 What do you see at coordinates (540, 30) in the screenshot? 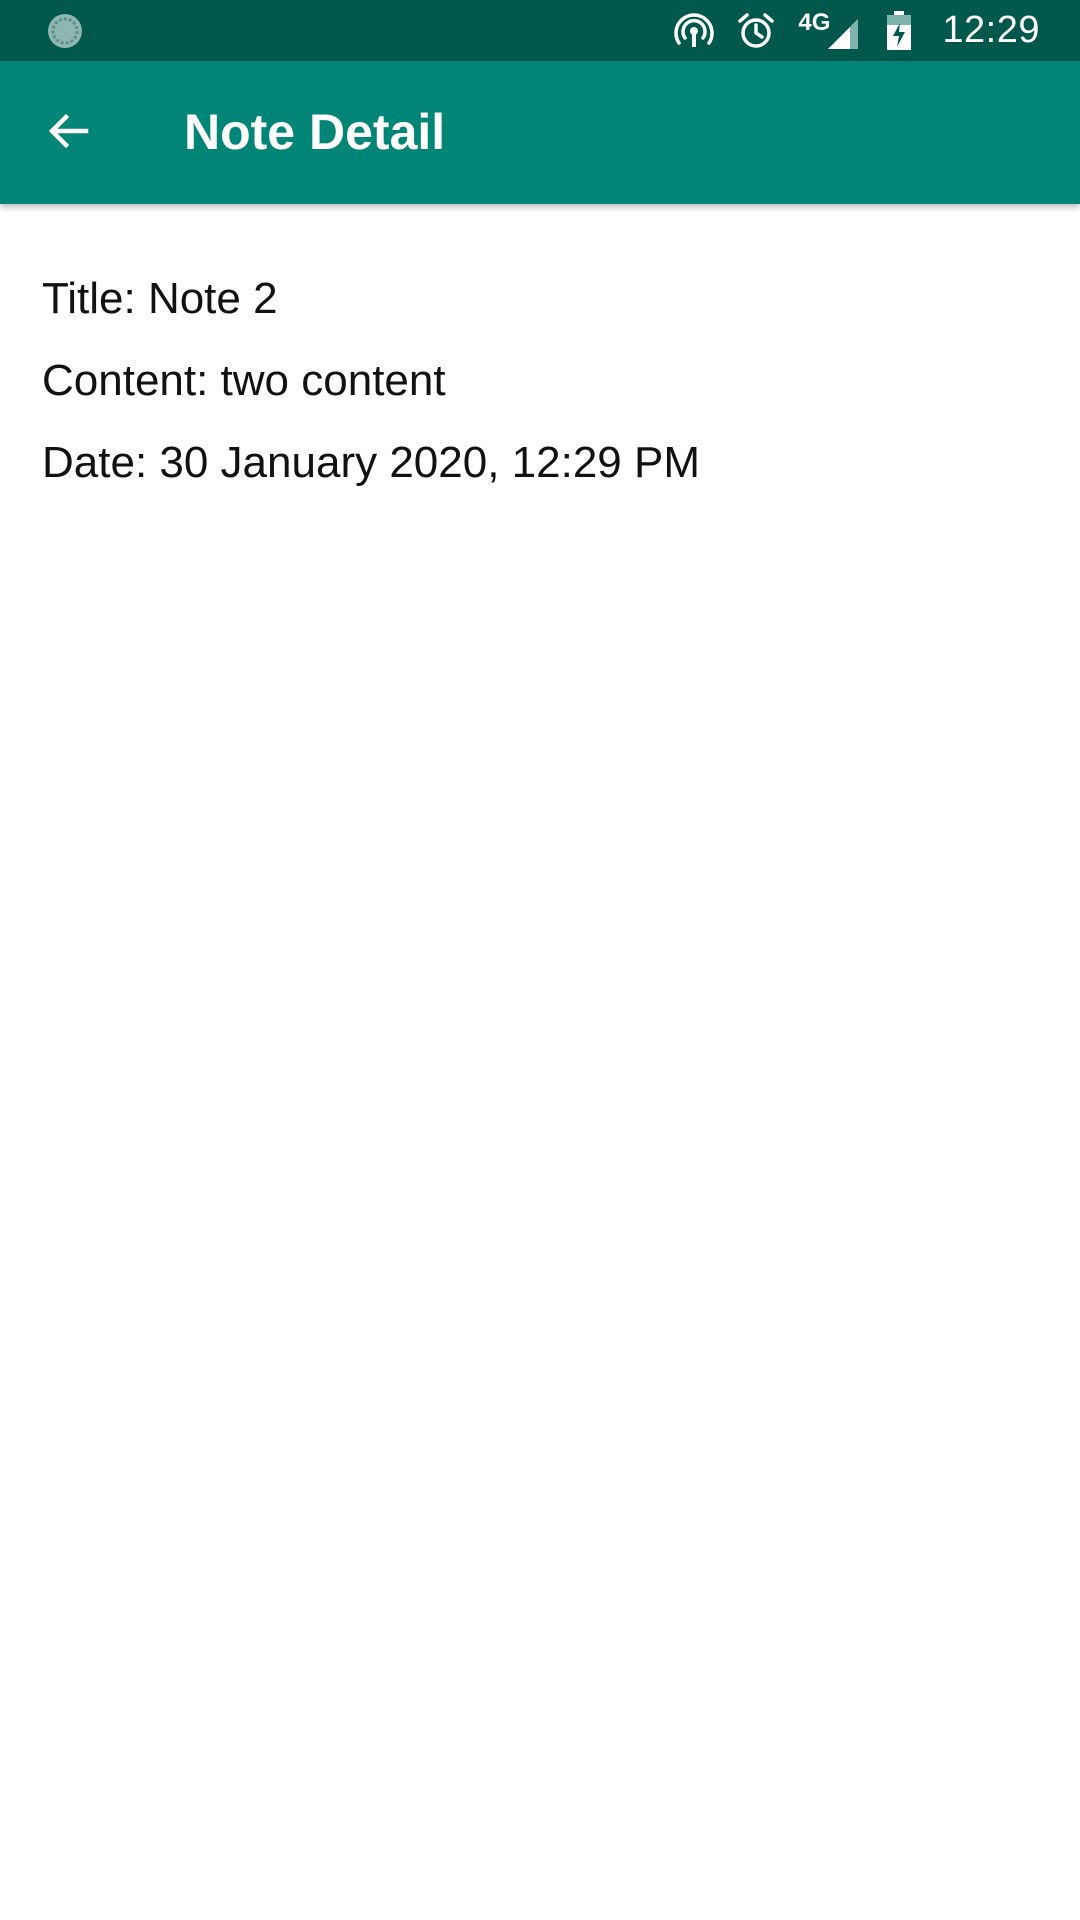
I see `status-bar: 4G 12:29` at bounding box center [540, 30].